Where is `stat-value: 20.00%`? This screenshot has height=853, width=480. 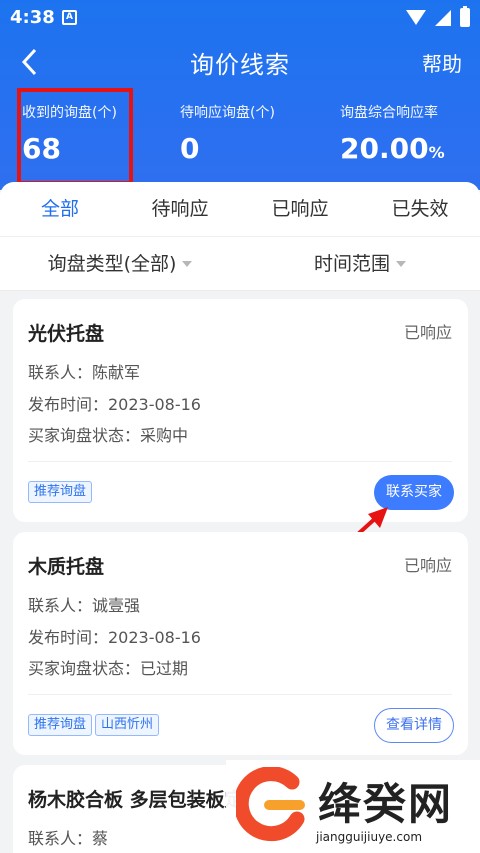
stat-value: 20.00% is located at coordinates (392, 148).